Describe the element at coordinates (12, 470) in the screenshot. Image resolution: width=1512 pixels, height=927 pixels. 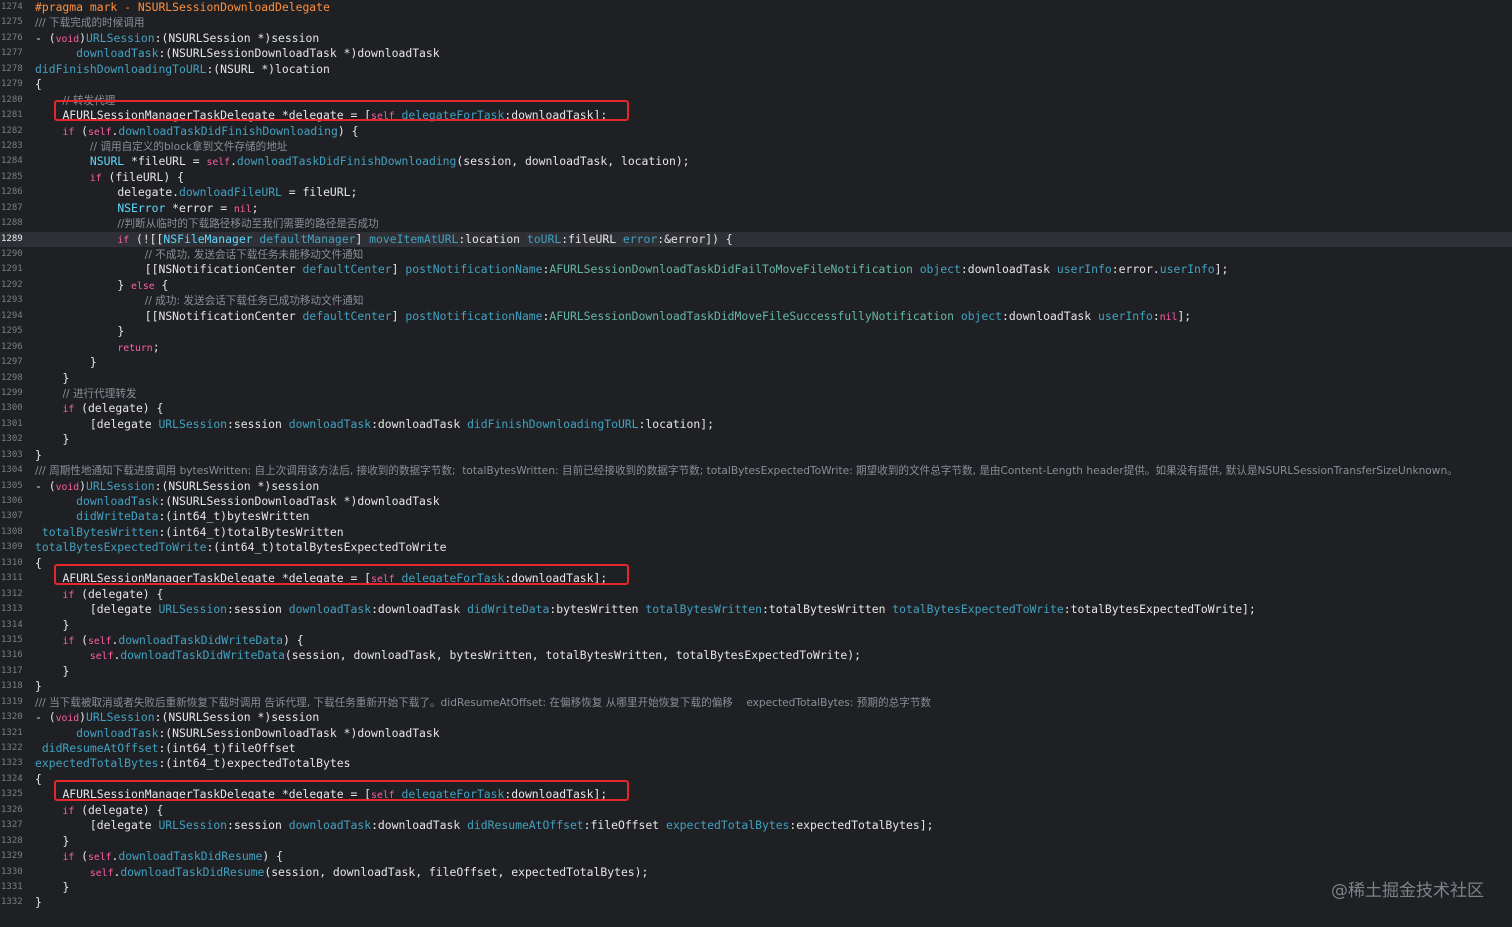
I see `line-number: 1304` at that location.